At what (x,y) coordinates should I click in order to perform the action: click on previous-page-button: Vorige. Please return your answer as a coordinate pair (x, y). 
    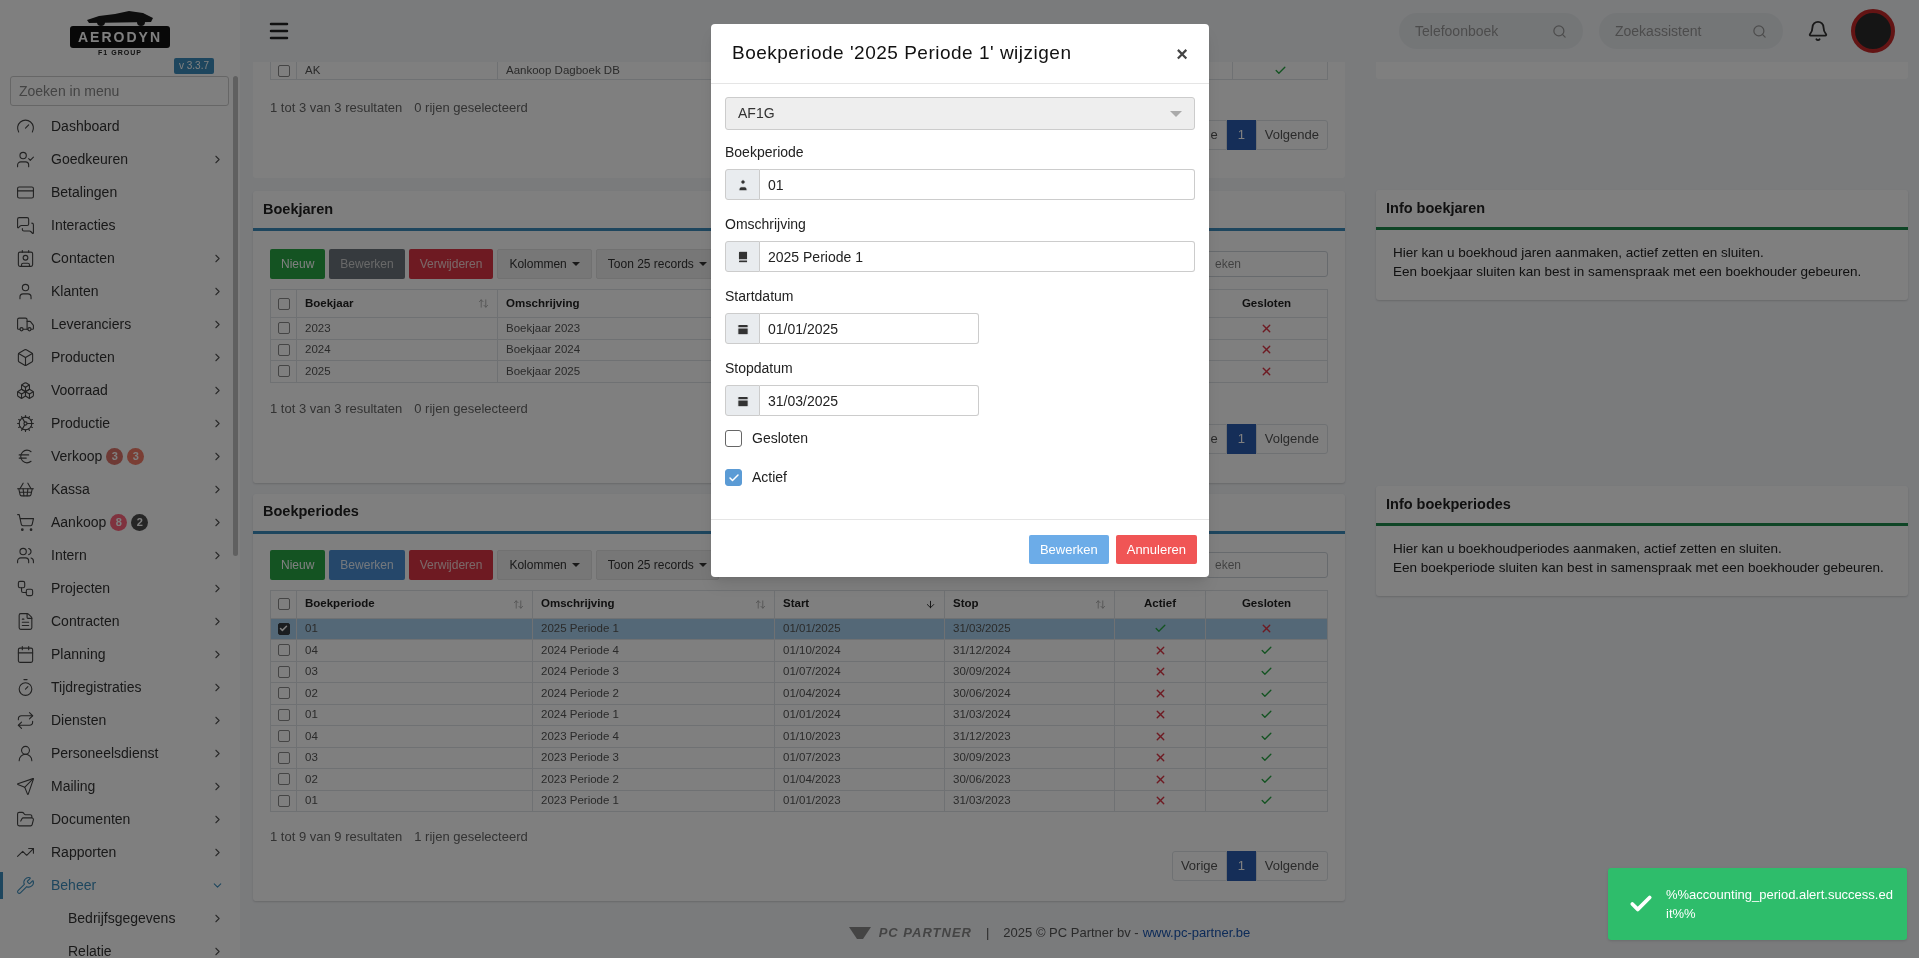
    Looking at the image, I should click on (1199, 866).